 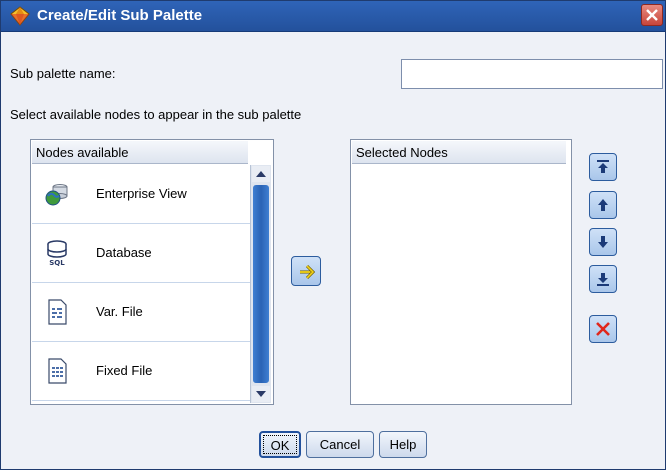 I want to click on move-down-button, so click(x=603, y=242).